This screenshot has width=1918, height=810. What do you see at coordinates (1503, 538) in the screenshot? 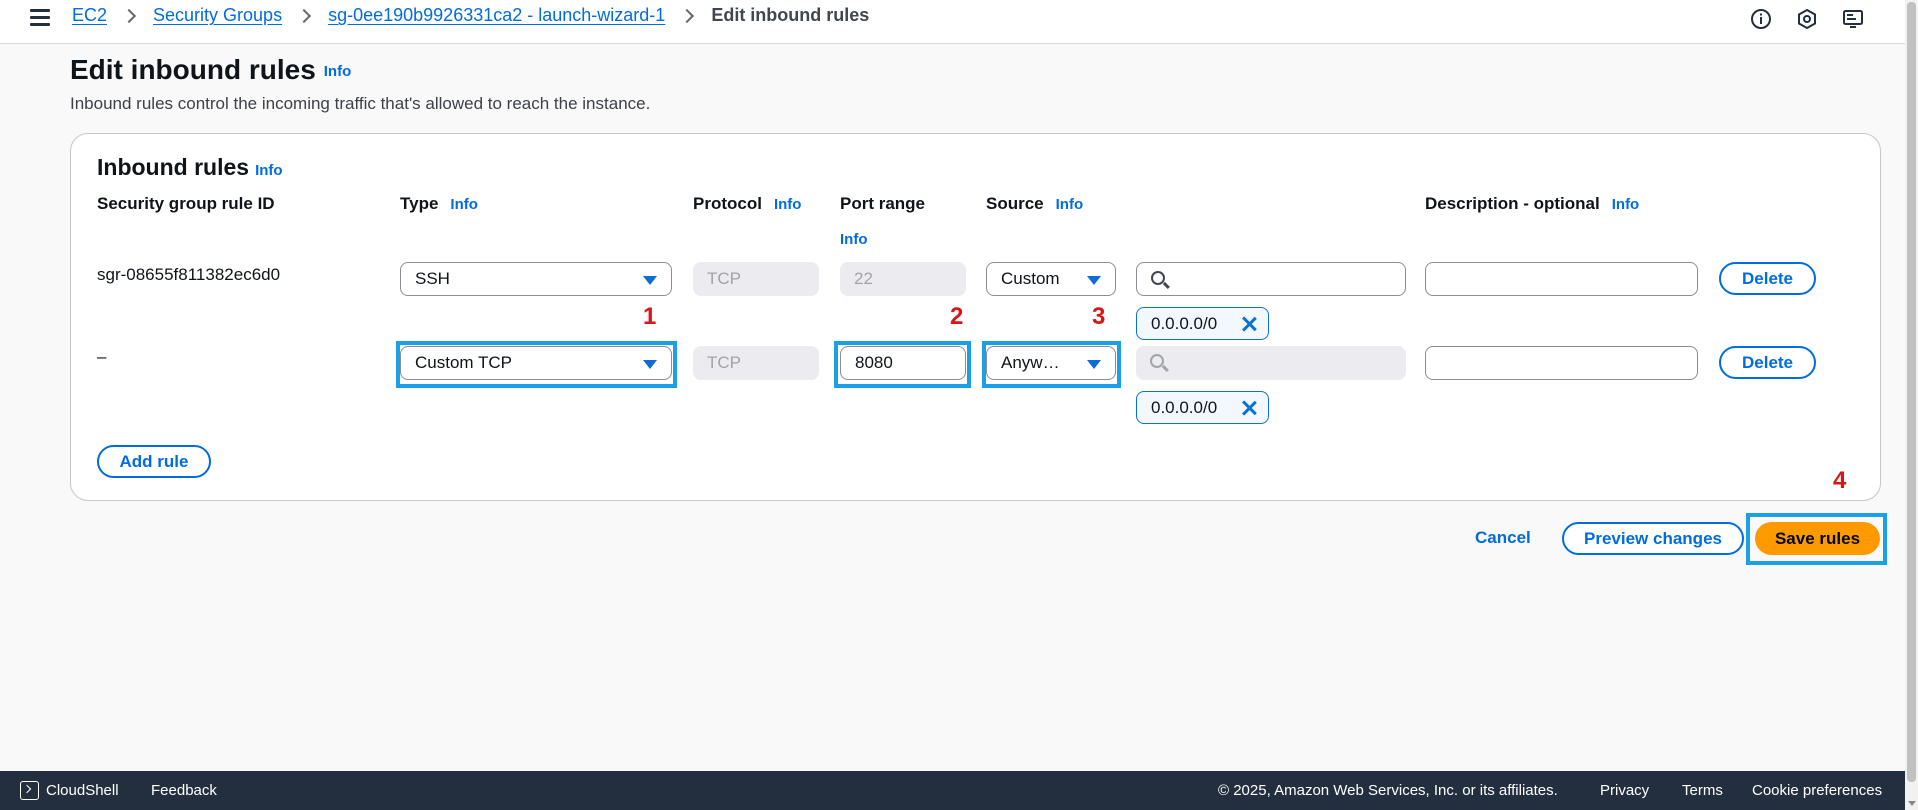
I see `cancel-button: Cancel` at bounding box center [1503, 538].